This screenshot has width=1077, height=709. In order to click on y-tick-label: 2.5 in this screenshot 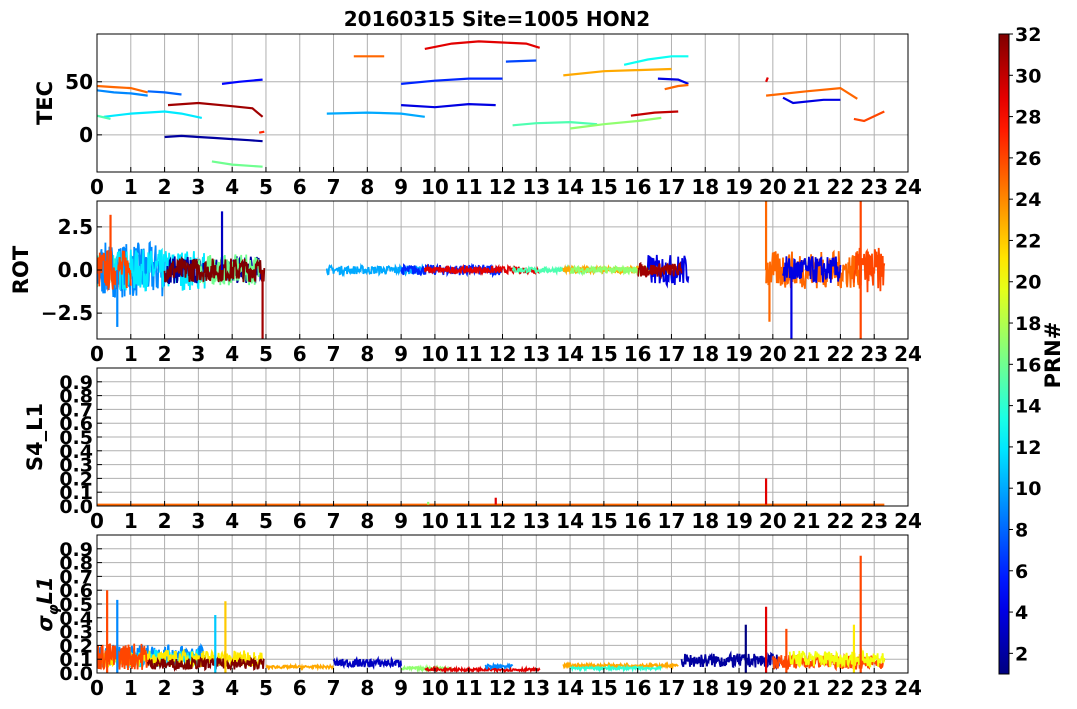, I will do `click(75, 227)`.